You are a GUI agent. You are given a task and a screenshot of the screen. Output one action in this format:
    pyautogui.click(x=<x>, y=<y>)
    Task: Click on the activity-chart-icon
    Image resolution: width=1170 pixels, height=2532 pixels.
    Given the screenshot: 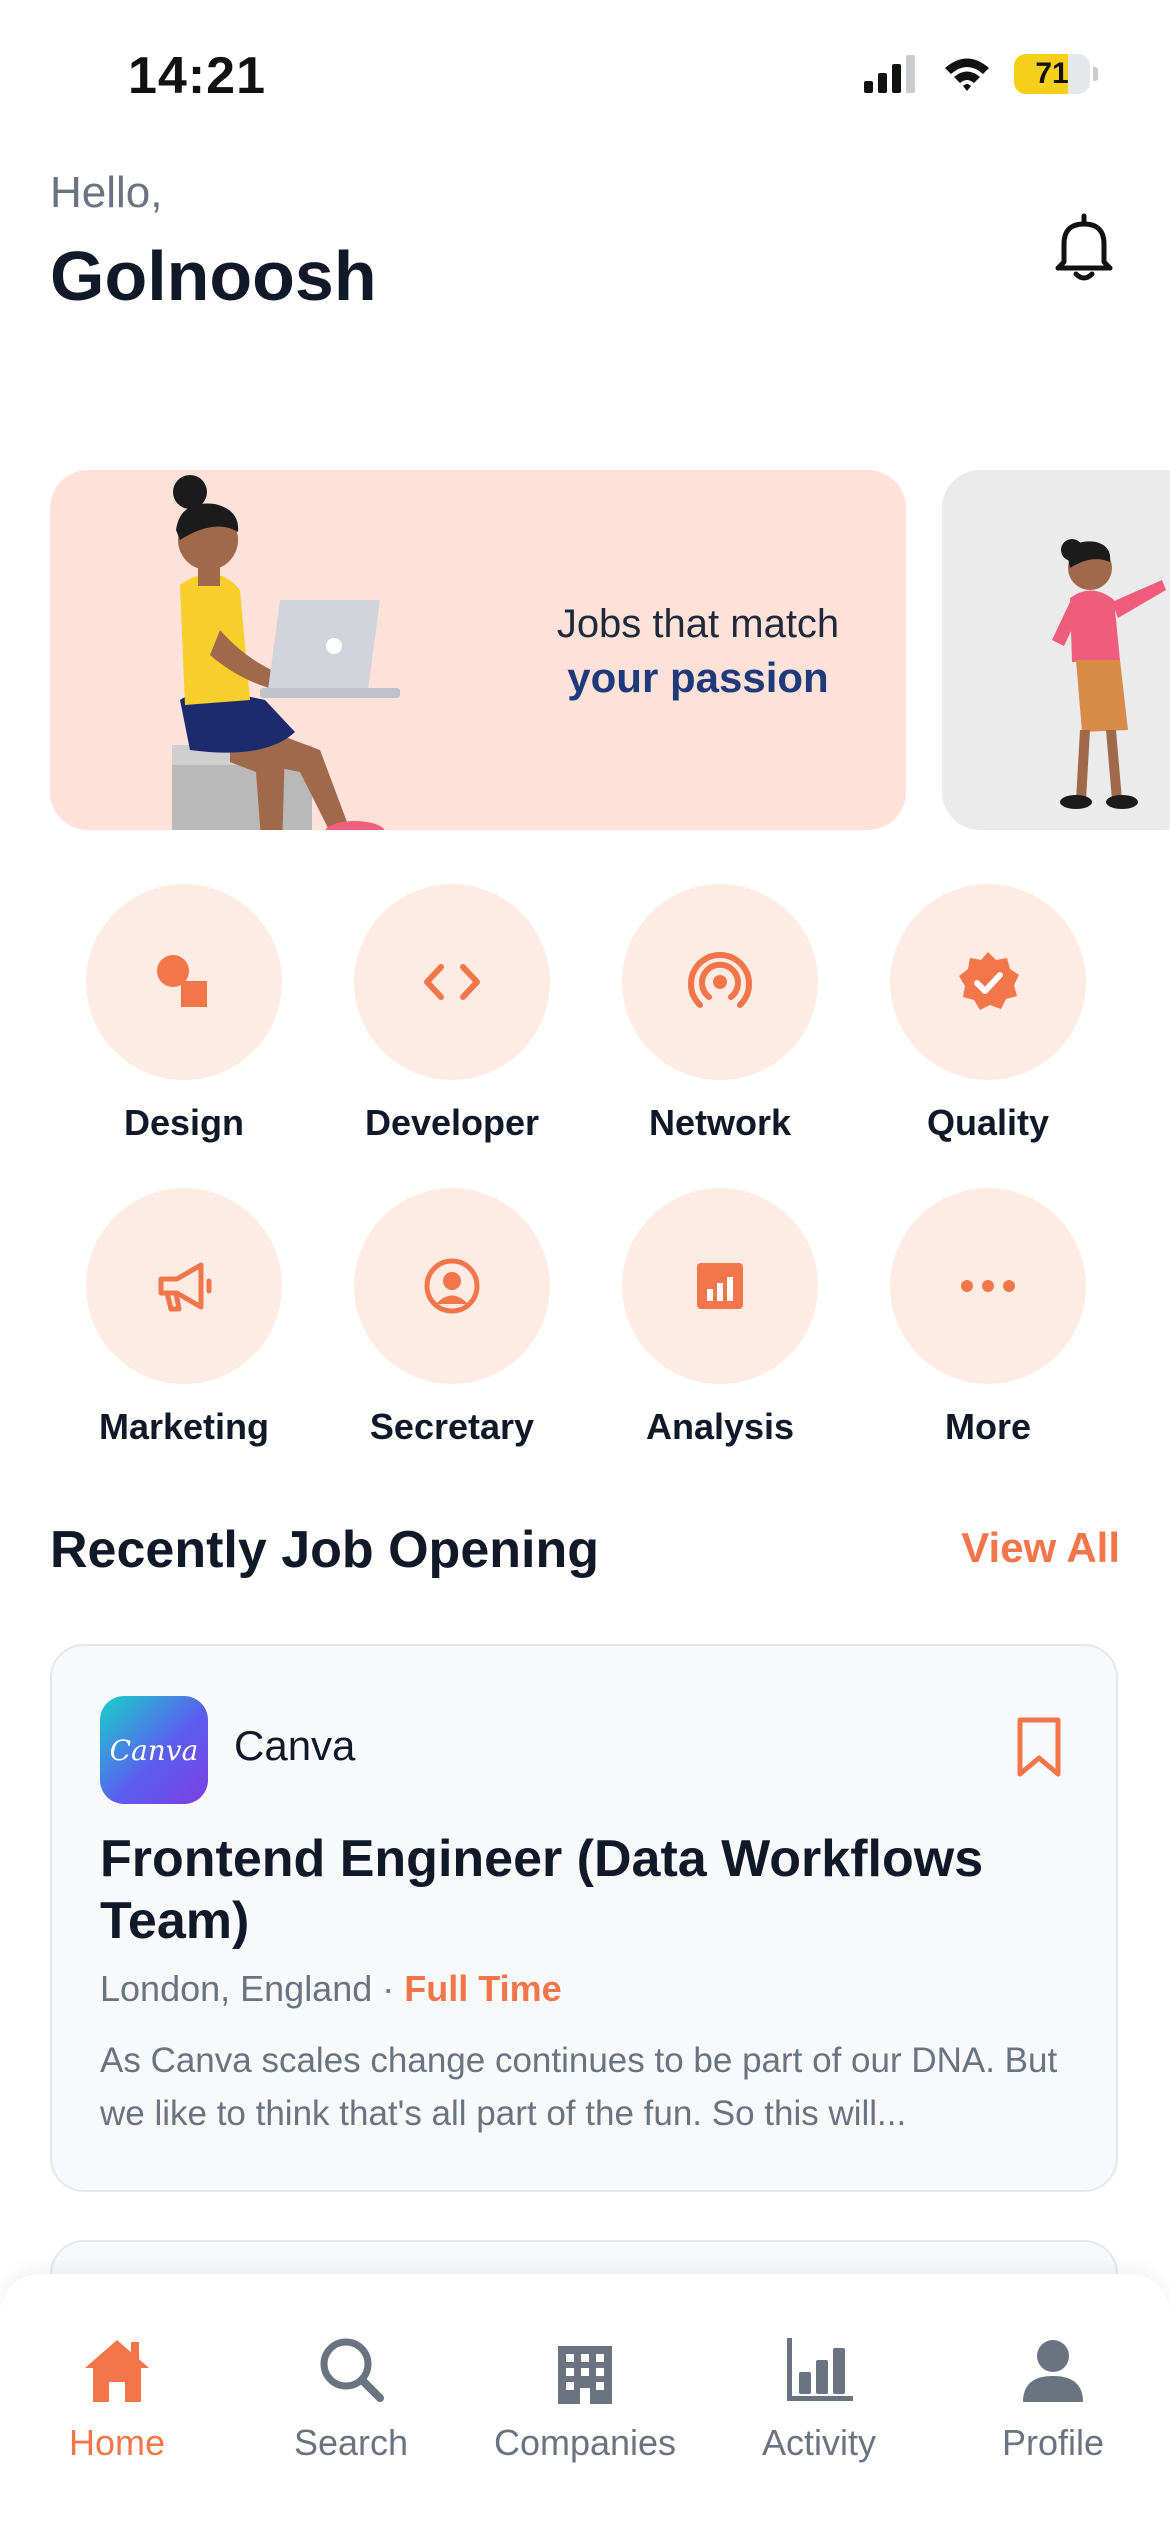 What is the action you would take?
    pyautogui.click(x=820, y=2369)
    